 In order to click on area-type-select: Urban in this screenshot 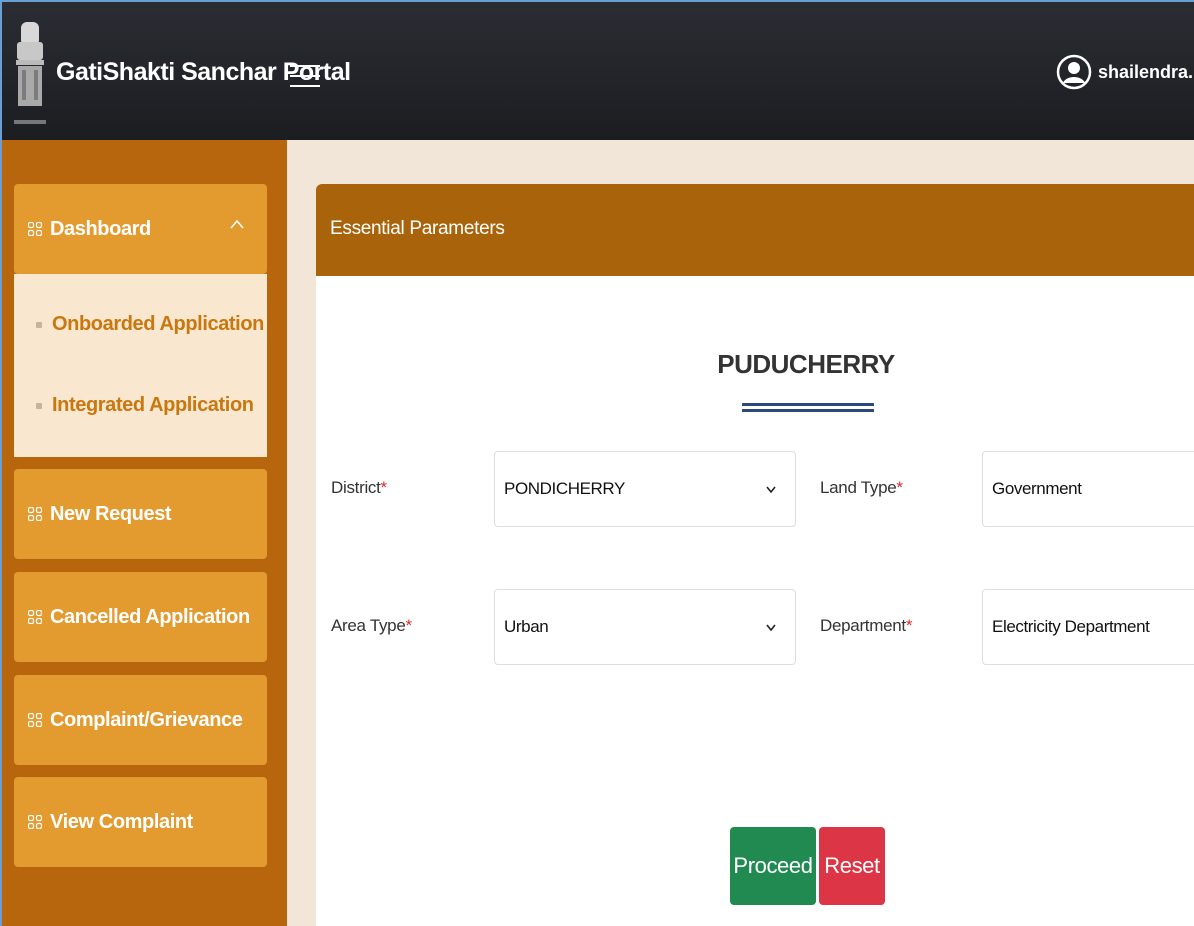, I will do `click(645, 627)`.